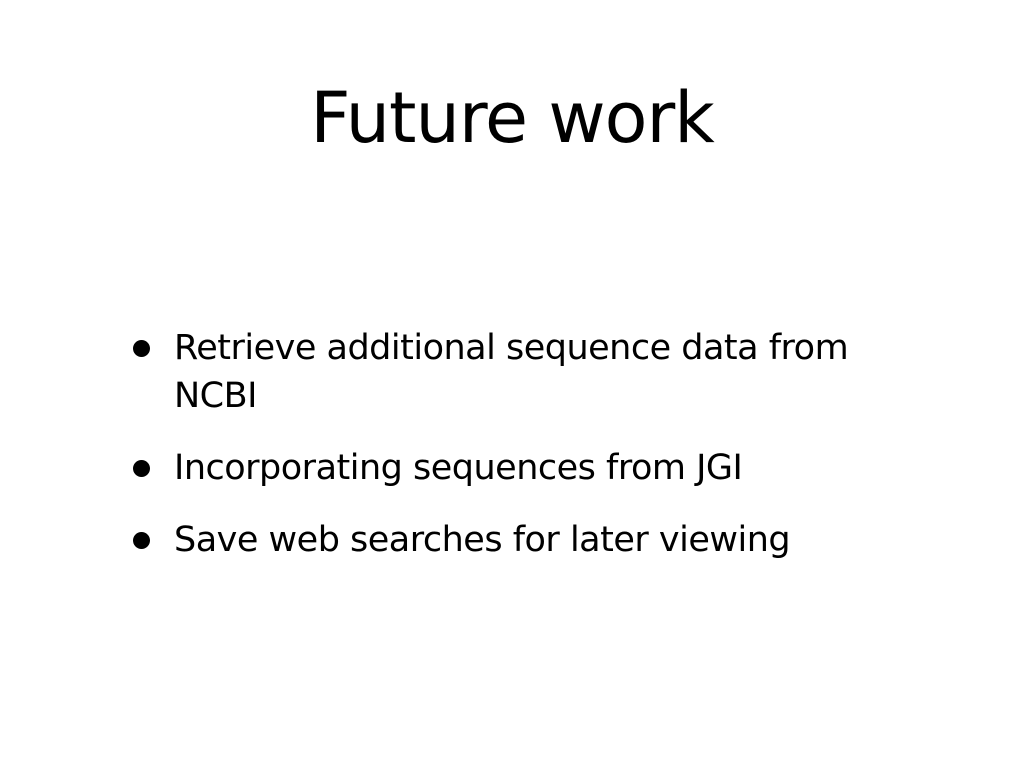  I want to click on bullet-text: Save web searches for later viewing, so click(482, 540).